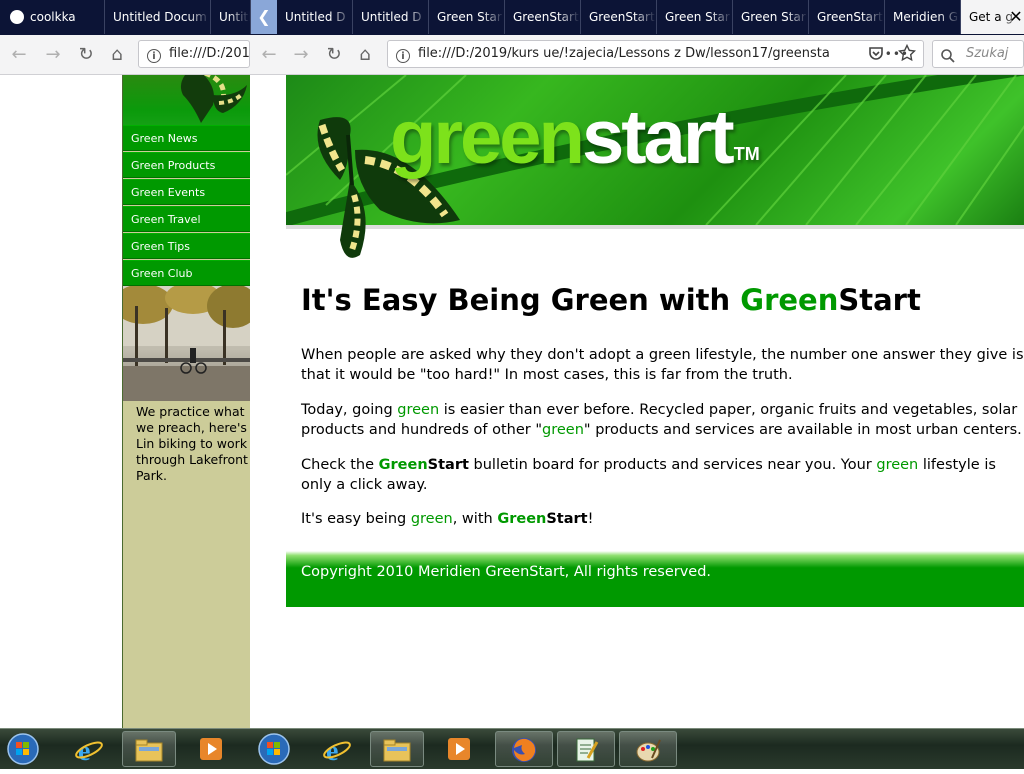 Image resolution: width=1024 pixels, height=774 pixels. What do you see at coordinates (746, 154) in the screenshot?
I see `trademark-symbol: TM` at bounding box center [746, 154].